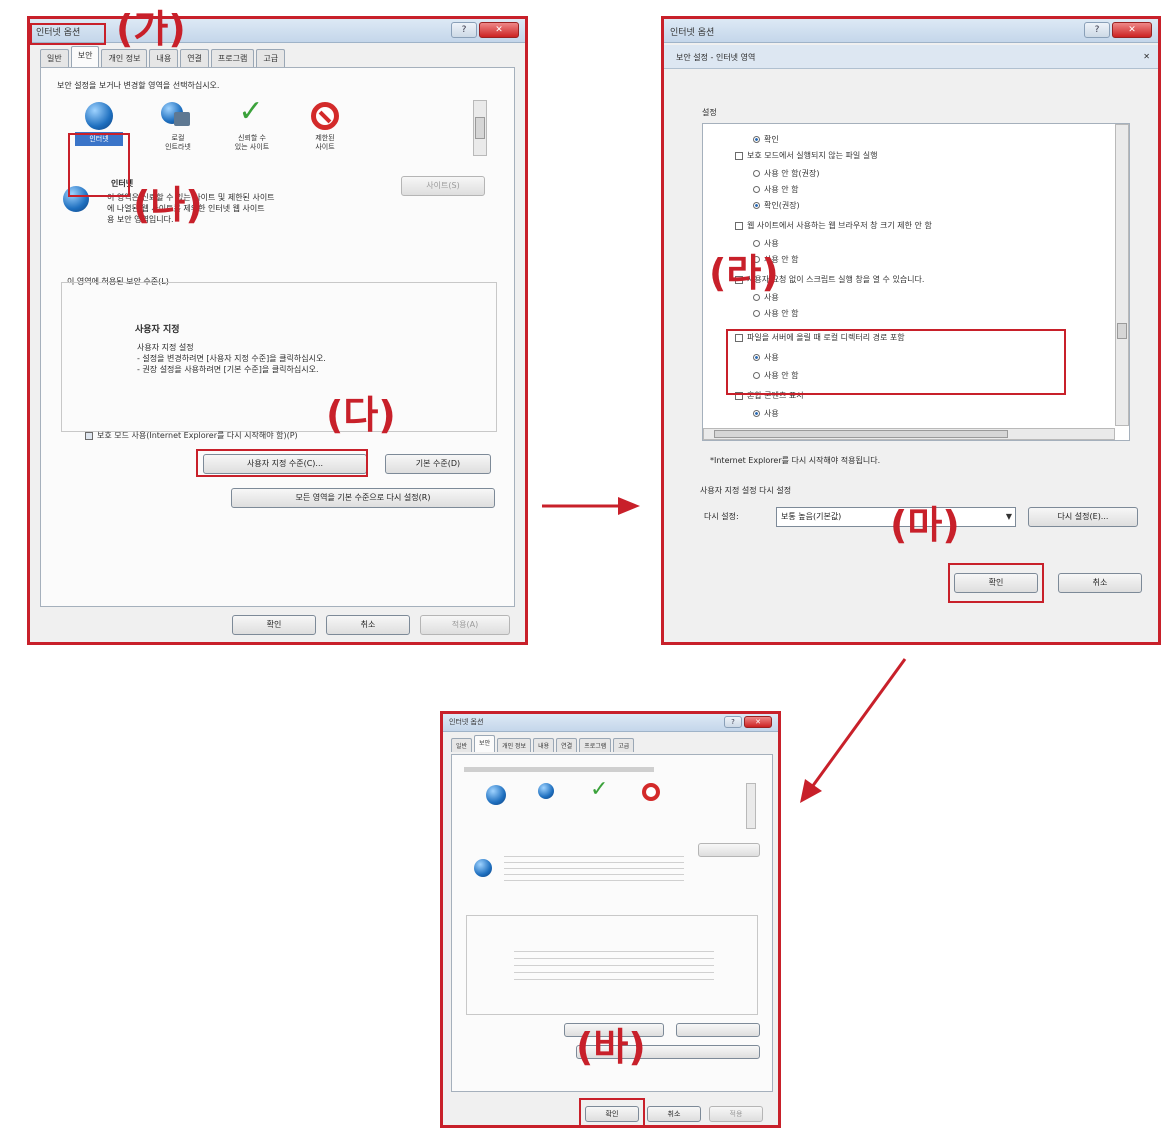 This screenshot has width=1168, height=1130. I want to click on down-left-arrow, so click(853, 730).